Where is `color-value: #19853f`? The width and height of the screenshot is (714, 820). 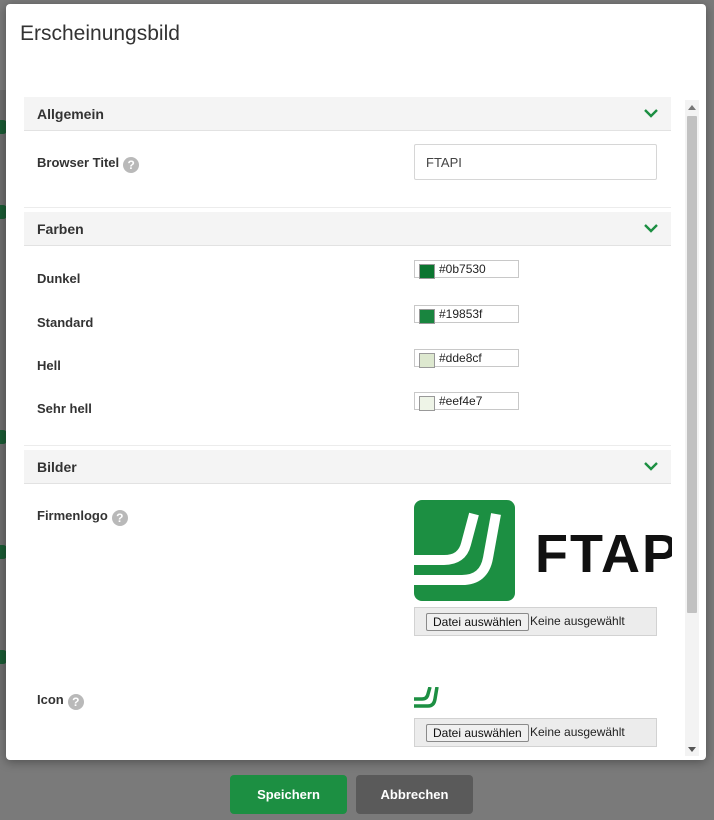 color-value: #19853f is located at coordinates (461, 314).